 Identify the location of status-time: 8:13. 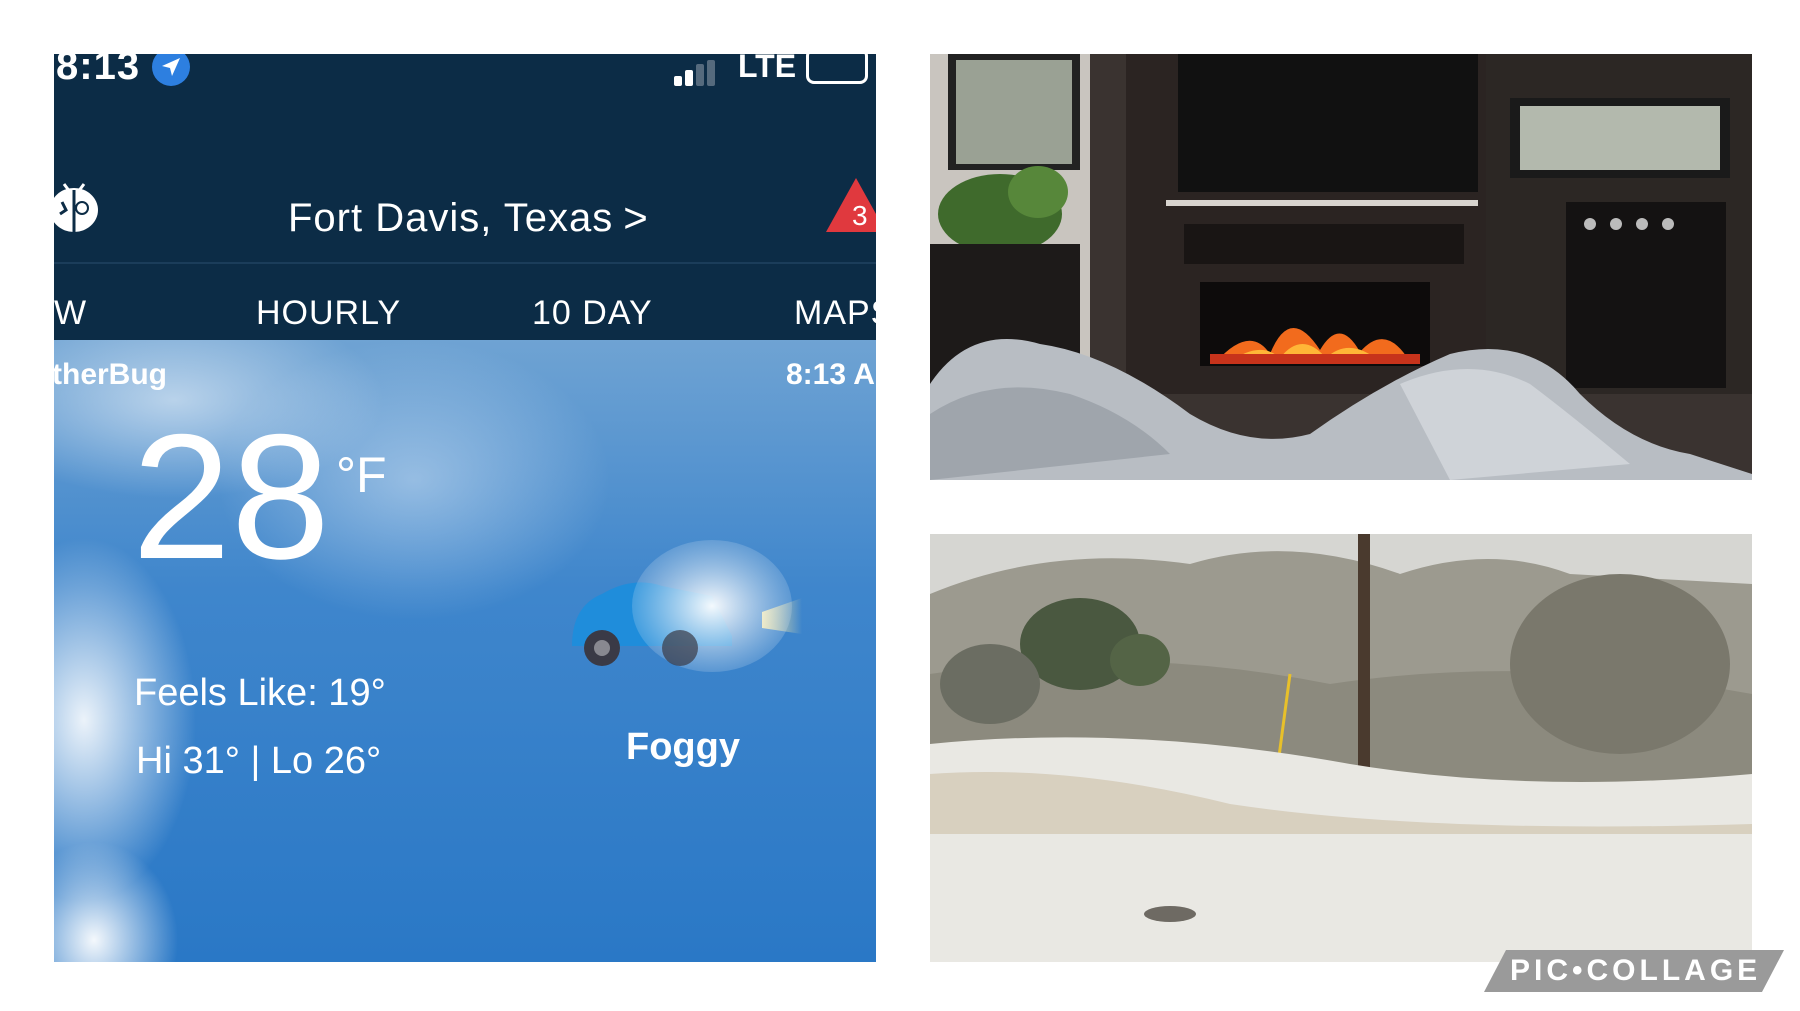
(98, 71).